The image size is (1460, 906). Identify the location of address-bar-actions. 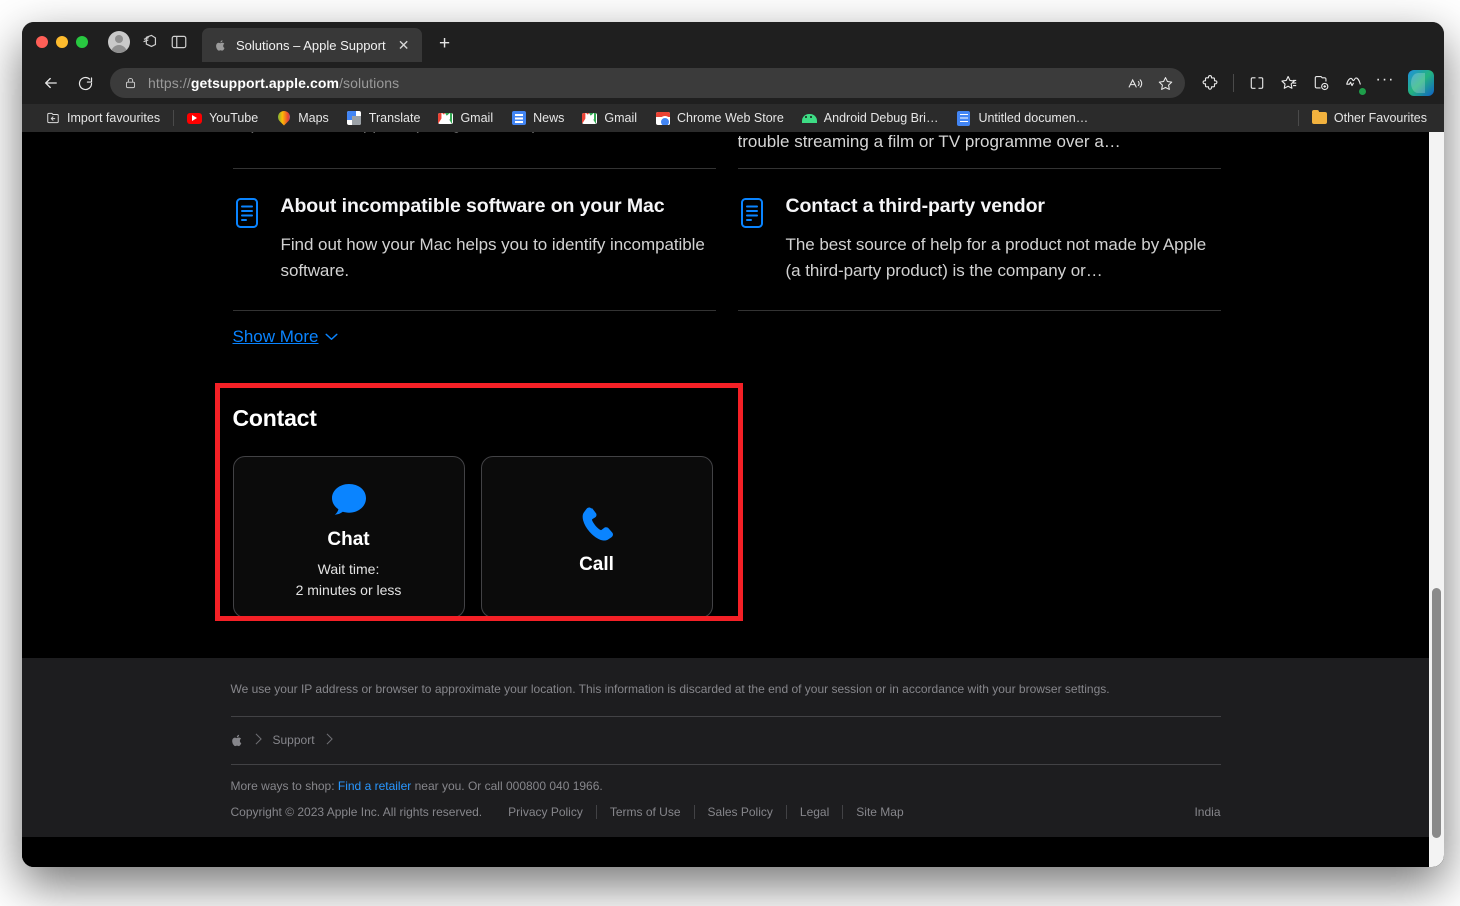
(1150, 83).